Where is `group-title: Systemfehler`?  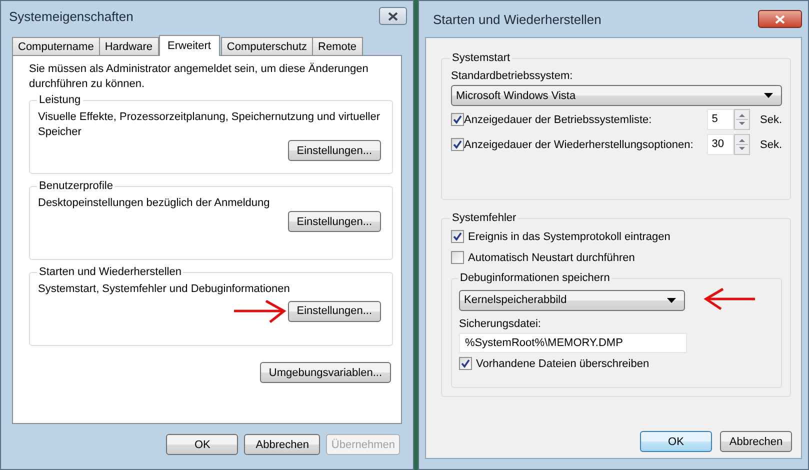
group-title: Systemfehler is located at coordinates (484, 218).